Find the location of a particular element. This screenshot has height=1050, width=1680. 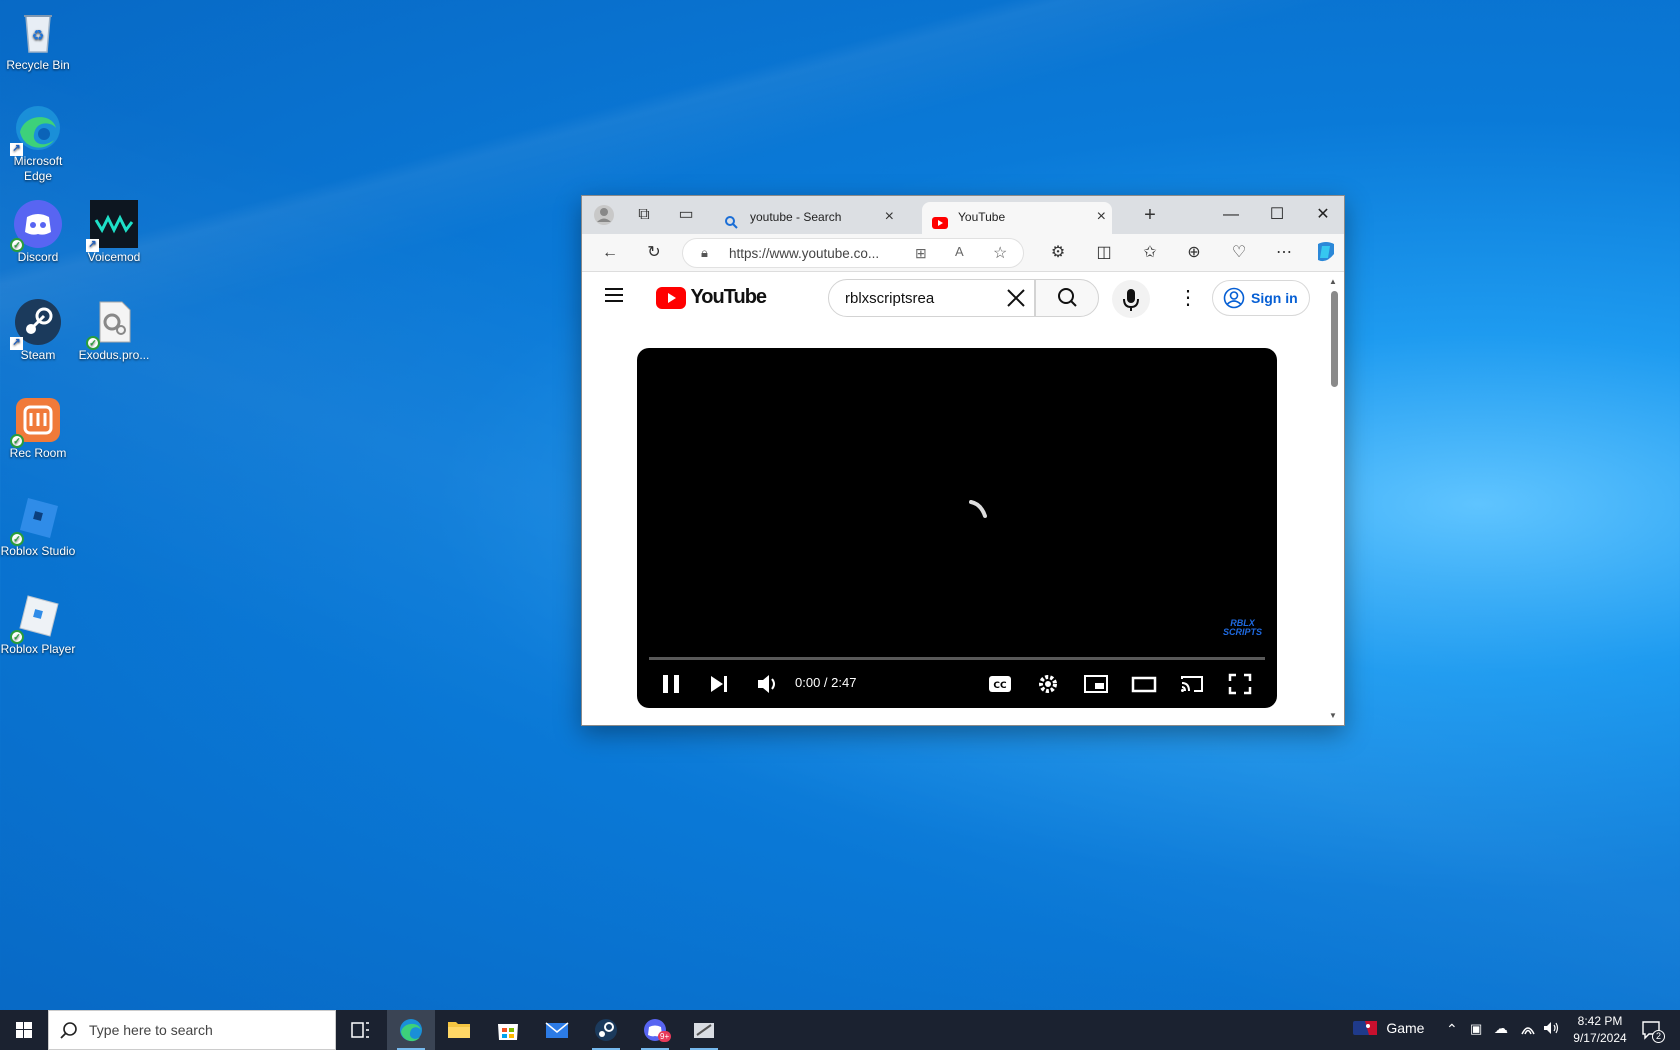

desktop-icon-label: Discord is located at coordinates (38, 257).